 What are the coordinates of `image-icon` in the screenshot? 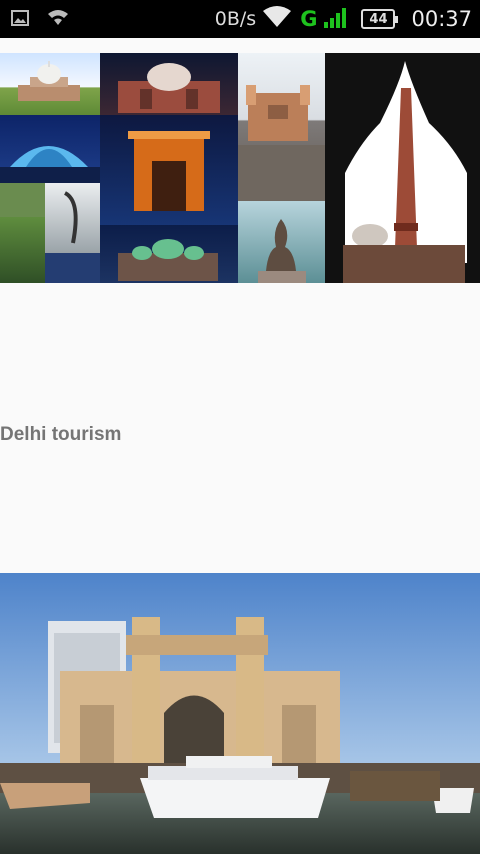 It's located at (20, 20).